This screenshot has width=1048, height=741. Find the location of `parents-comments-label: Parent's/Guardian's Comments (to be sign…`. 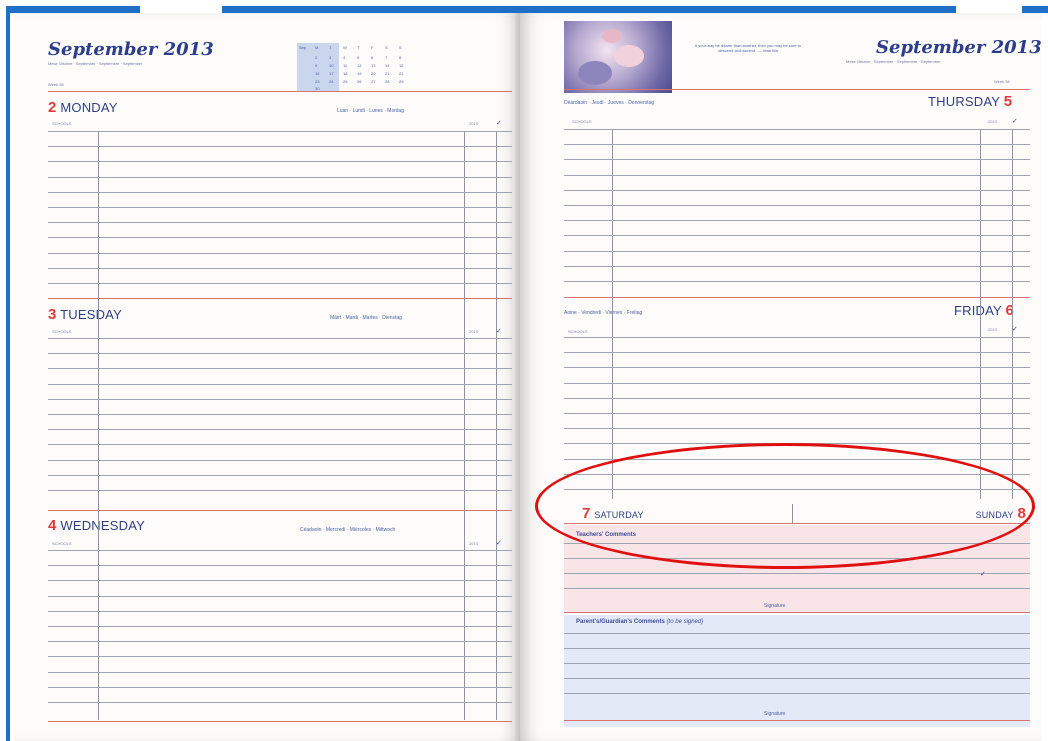

parents-comments-label: Parent's/Guardian's Comments (to be sign… is located at coordinates (639, 622).